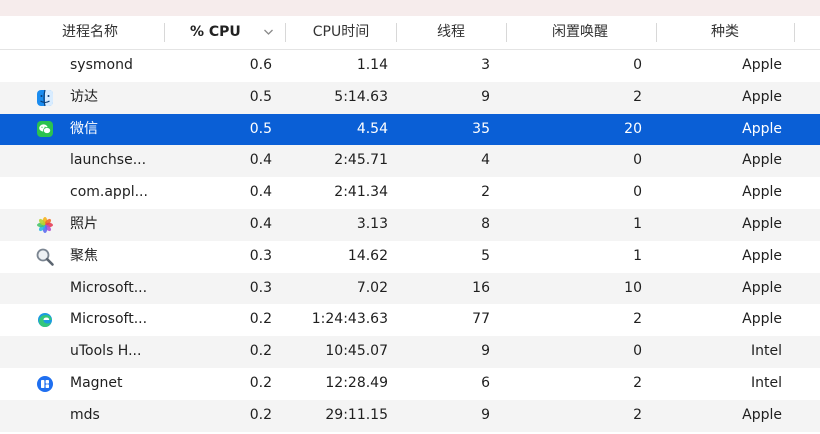  What do you see at coordinates (372, 128) in the screenshot?
I see `cpu-time: 4.54` at bounding box center [372, 128].